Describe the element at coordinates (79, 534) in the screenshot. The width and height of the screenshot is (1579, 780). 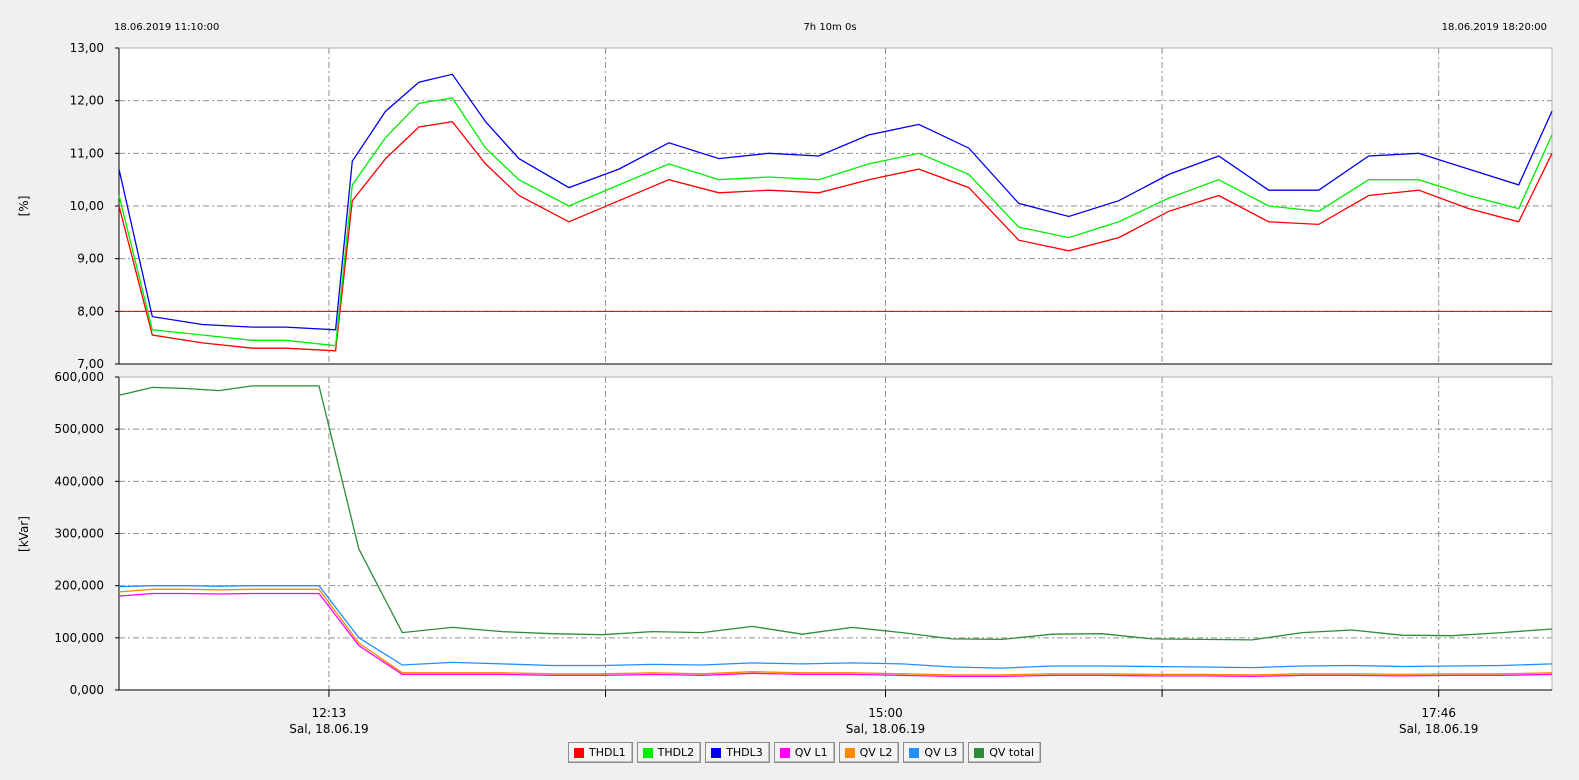
I see `y-tick-label: 300,000` at that location.